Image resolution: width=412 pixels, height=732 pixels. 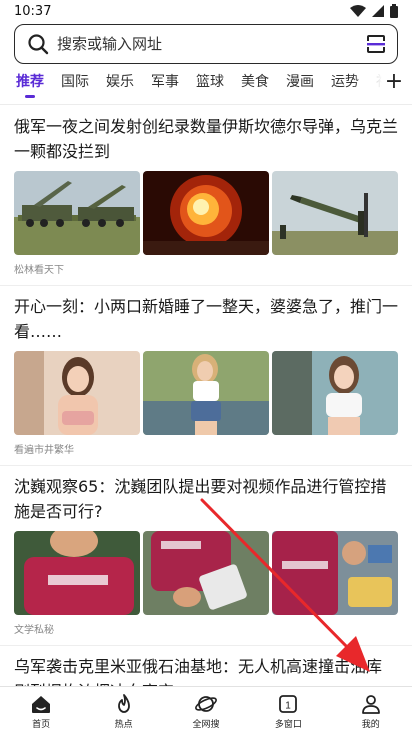 What do you see at coordinates (41, 704) in the screenshot?
I see `home-icon` at bounding box center [41, 704].